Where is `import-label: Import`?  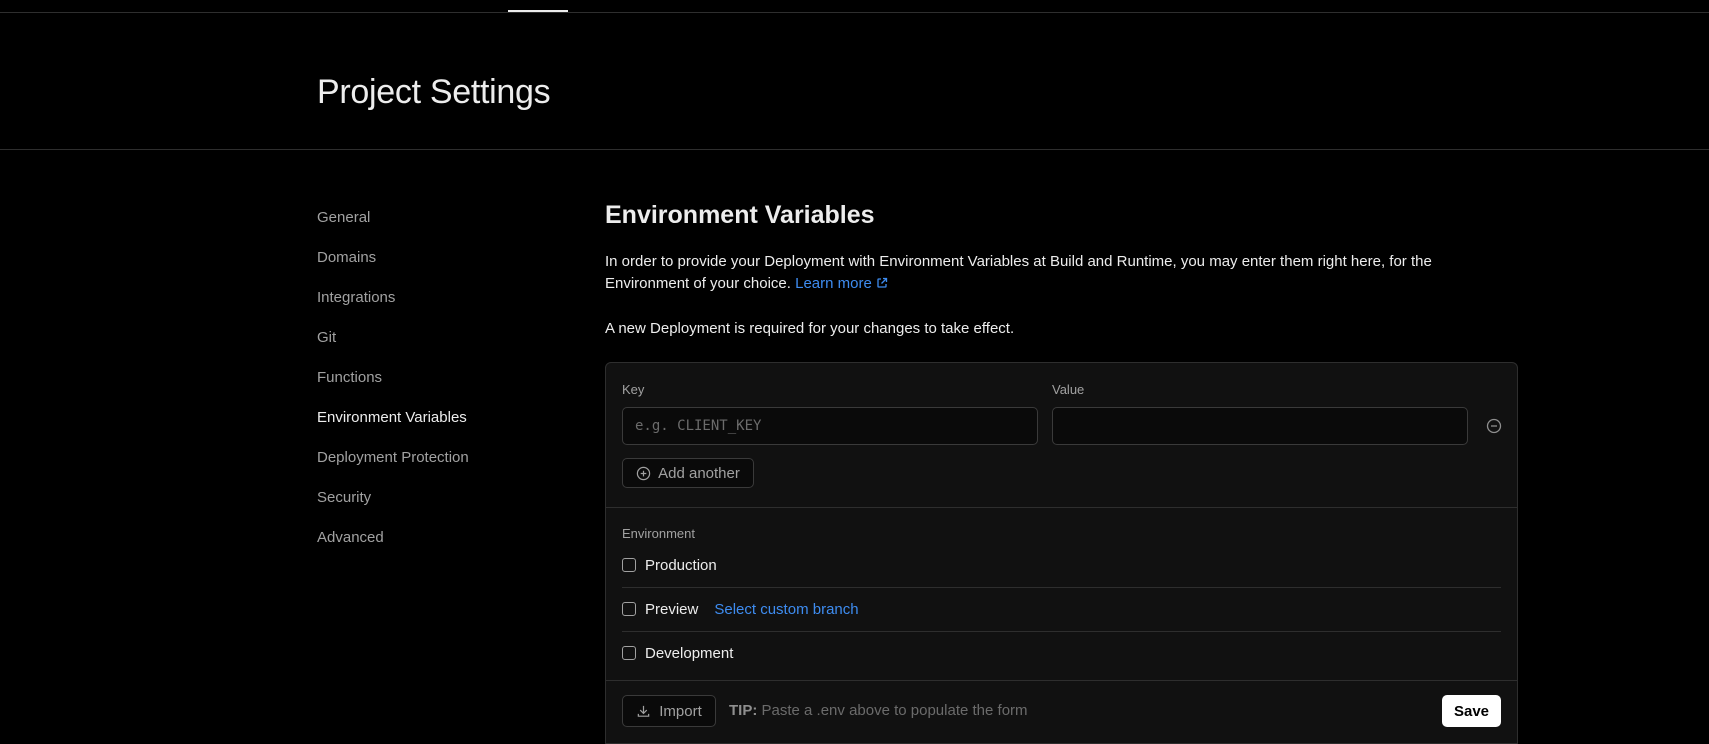
import-label: Import is located at coordinates (680, 711).